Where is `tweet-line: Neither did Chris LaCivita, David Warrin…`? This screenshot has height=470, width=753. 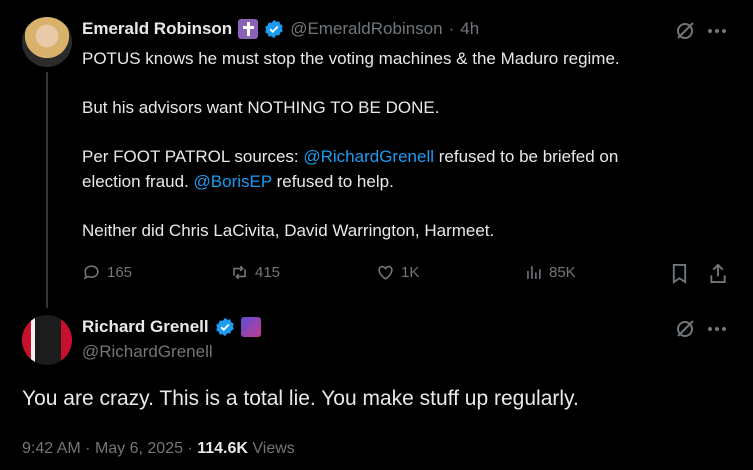 tweet-line: Neither did Chris LaCivita, David Warrin… is located at coordinates (288, 230).